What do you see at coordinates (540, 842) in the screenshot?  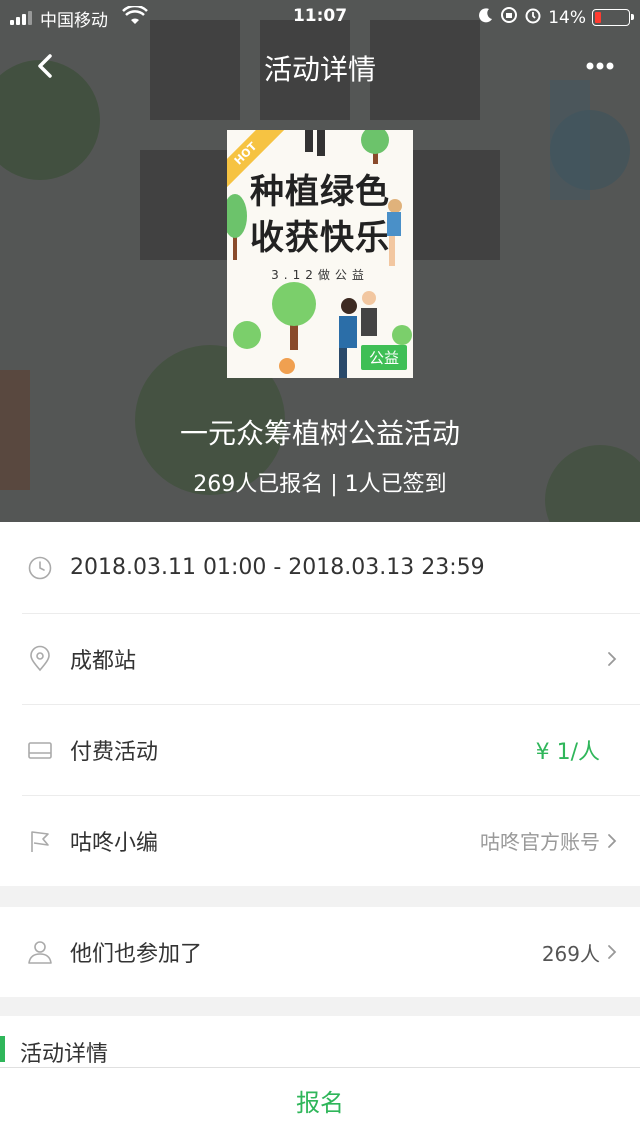 I see `organizer-account: 咕咚官方账号` at bounding box center [540, 842].